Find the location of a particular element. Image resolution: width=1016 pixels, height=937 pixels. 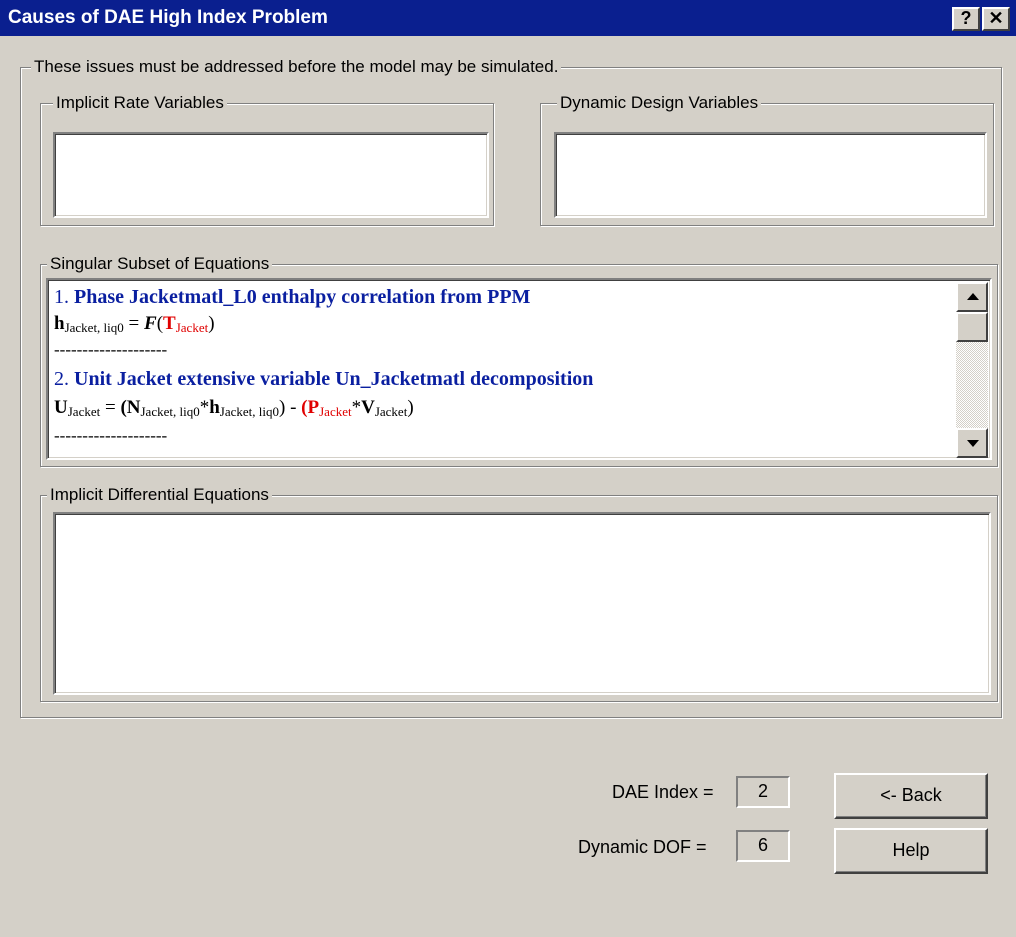

dae-index-label: DAE Index = is located at coordinates (663, 792).